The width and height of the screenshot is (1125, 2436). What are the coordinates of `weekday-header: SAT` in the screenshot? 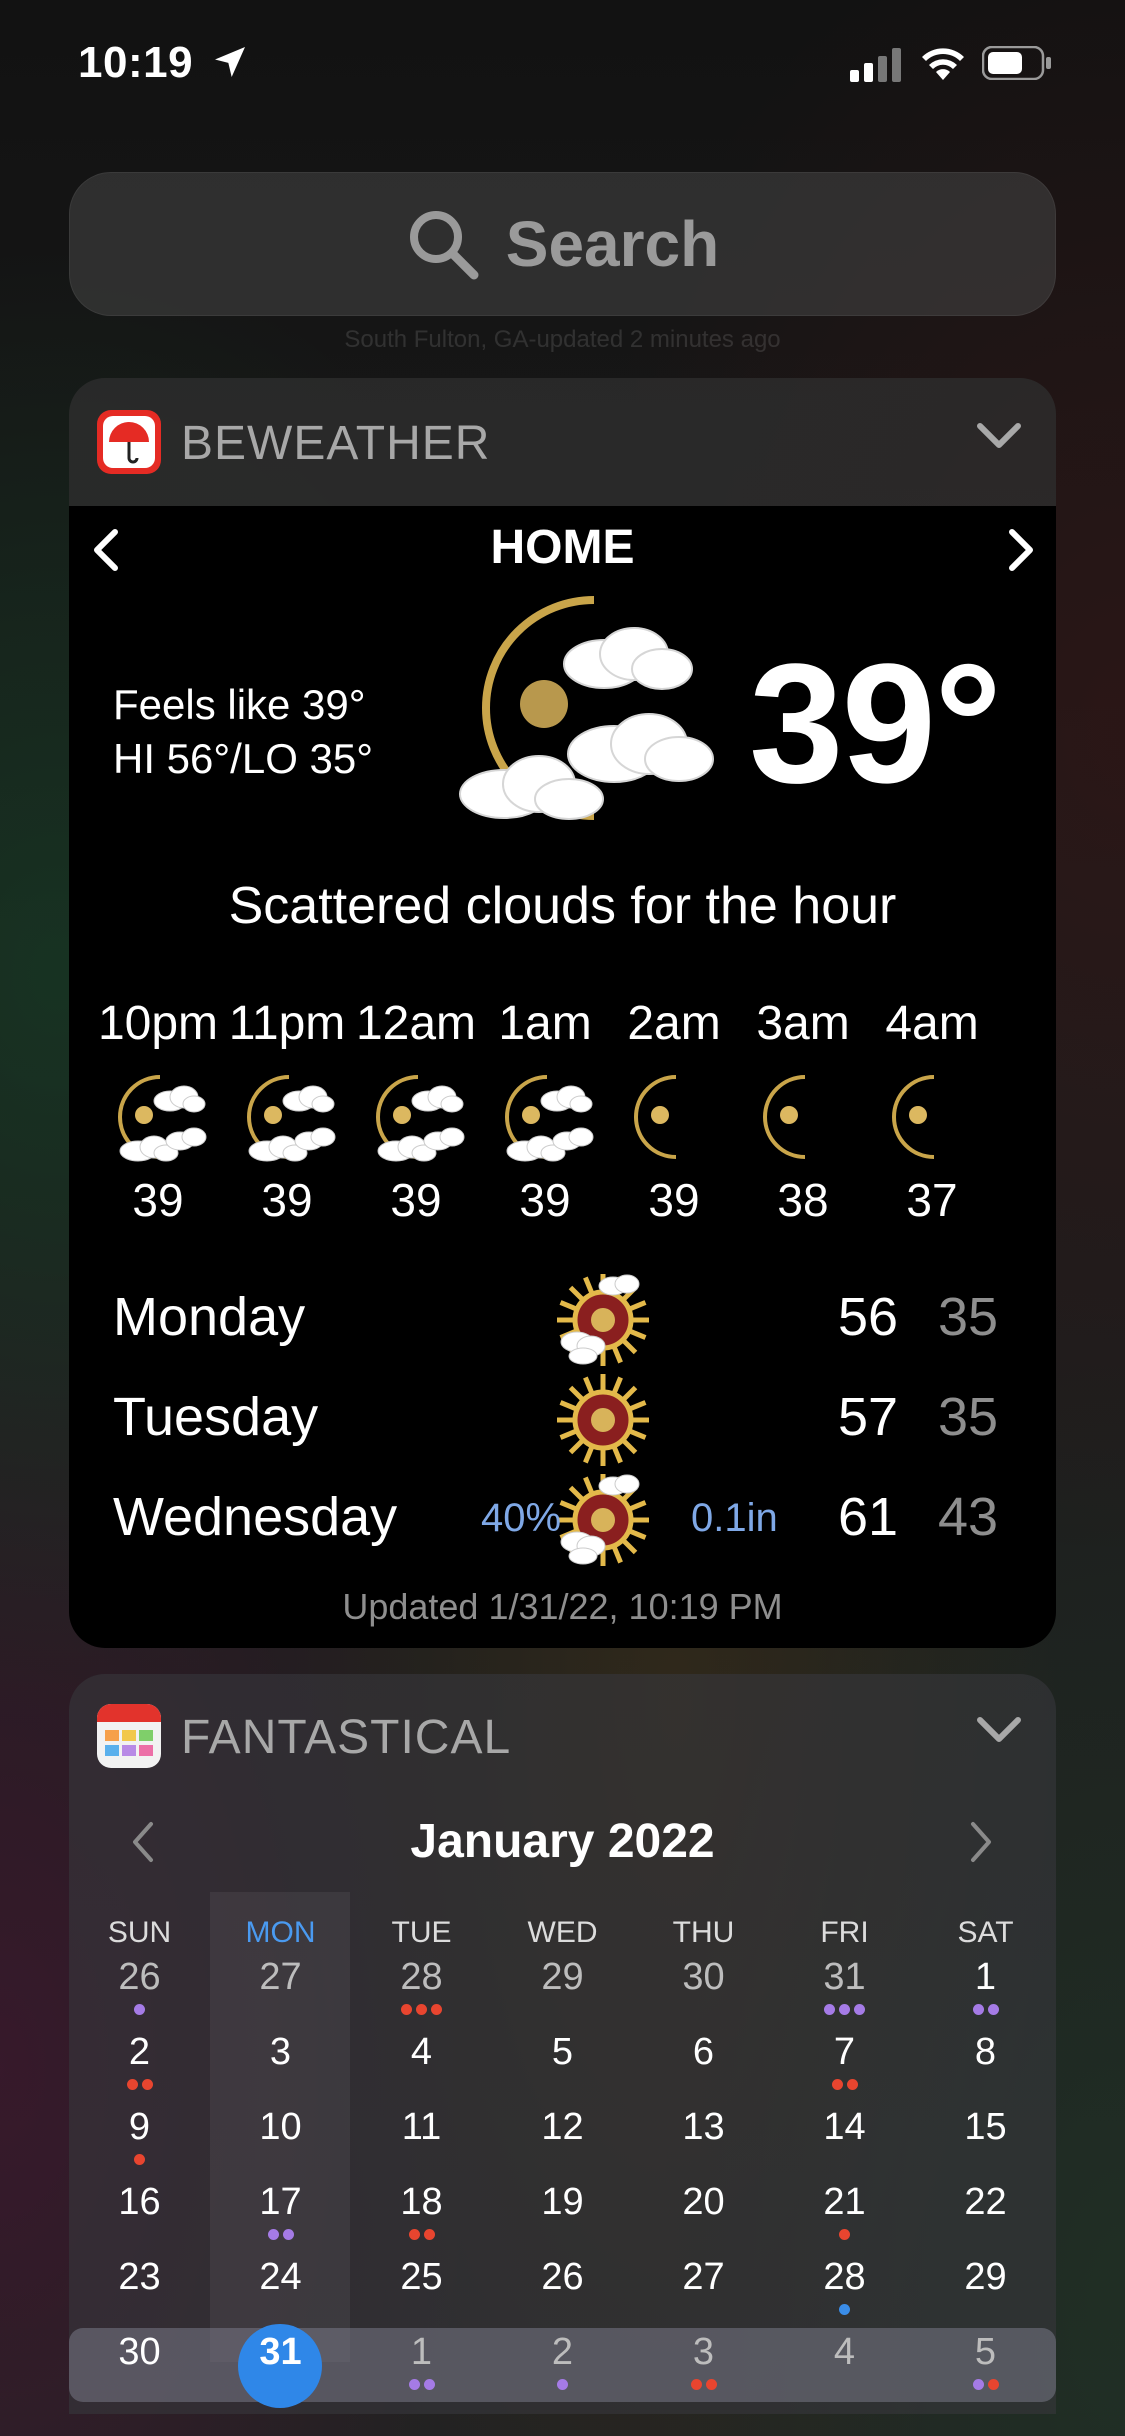 It's located at (985, 1932).